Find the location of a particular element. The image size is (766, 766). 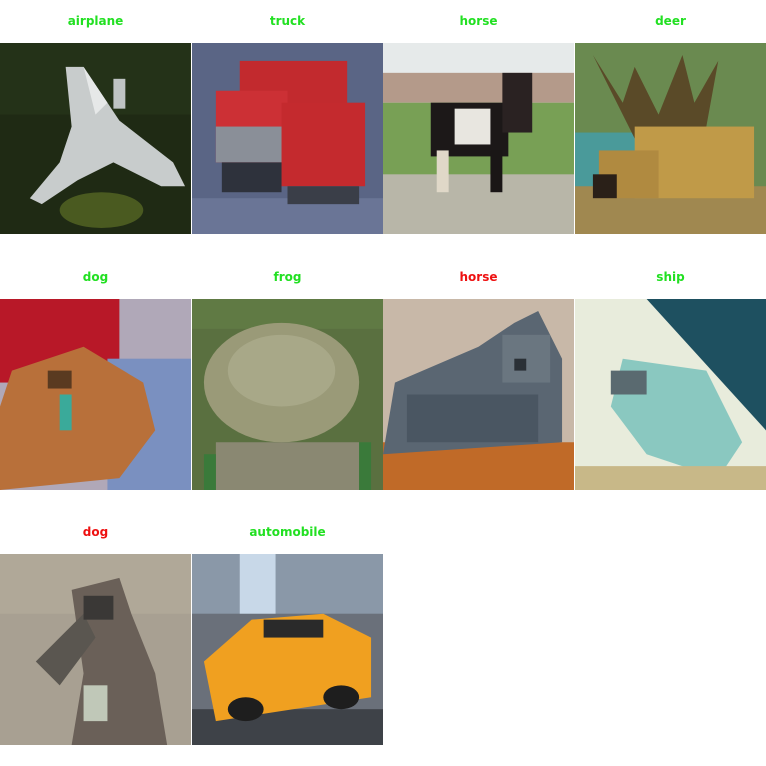

car-photo is located at coordinates (287, 649).